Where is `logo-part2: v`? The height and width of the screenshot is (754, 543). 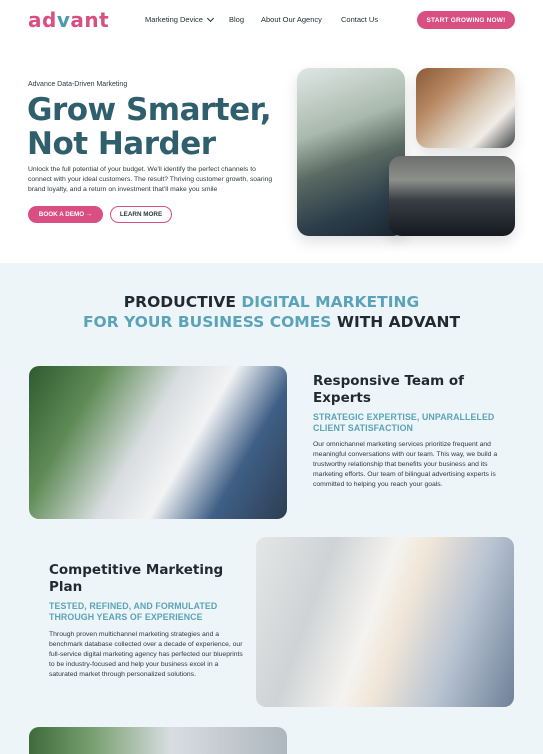 logo-part2: v is located at coordinates (63, 20).